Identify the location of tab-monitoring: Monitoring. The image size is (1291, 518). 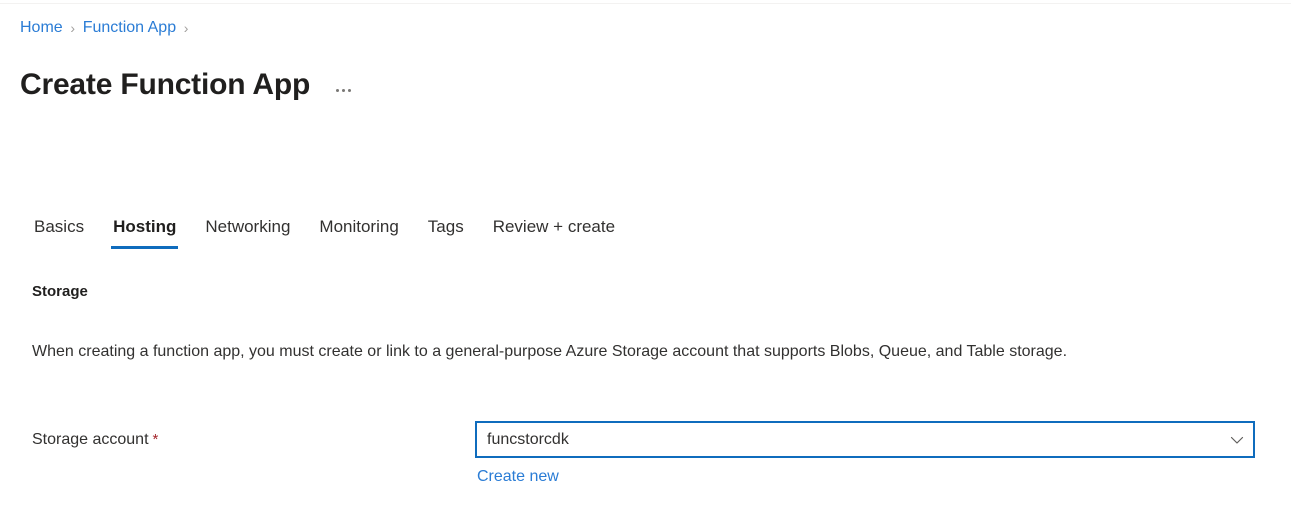
(358, 232).